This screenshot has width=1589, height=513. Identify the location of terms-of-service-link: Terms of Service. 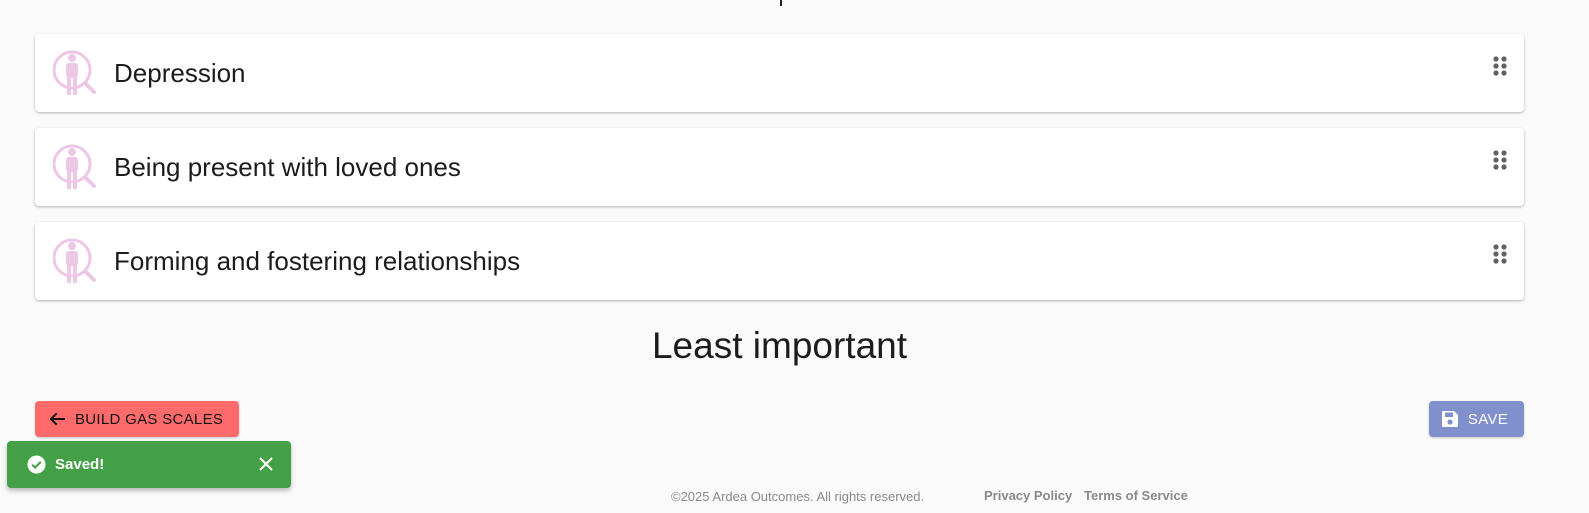
(1136, 495).